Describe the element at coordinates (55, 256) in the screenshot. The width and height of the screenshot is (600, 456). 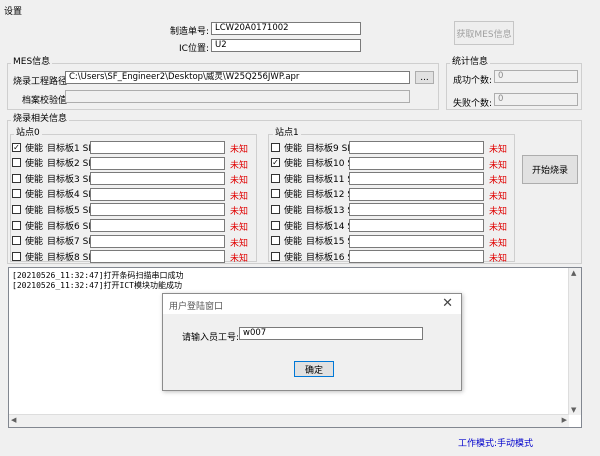
I see `target-board-row: 使能 目标板8 SN:` at that location.